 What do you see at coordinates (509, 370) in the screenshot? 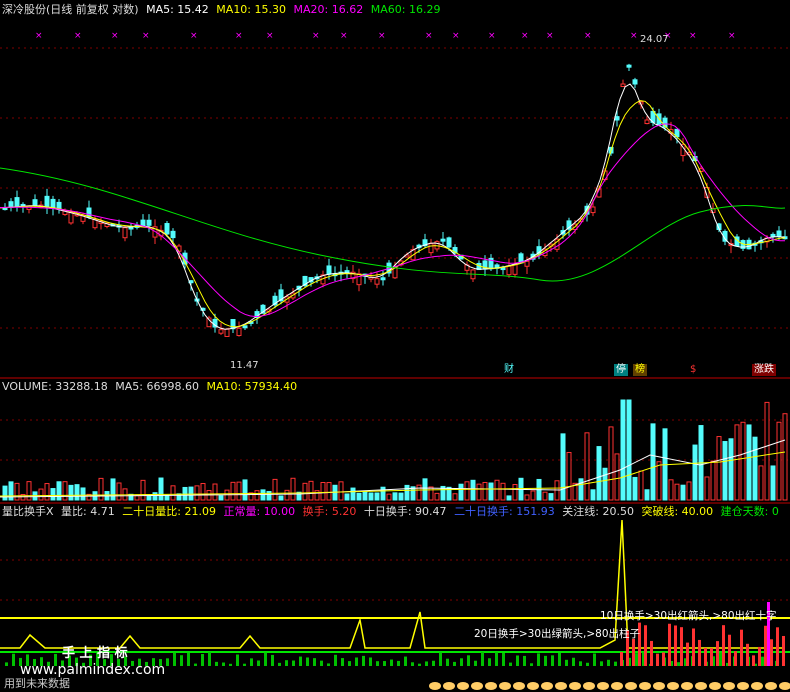
I see `event-finance: 财` at bounding box center [509, 370].